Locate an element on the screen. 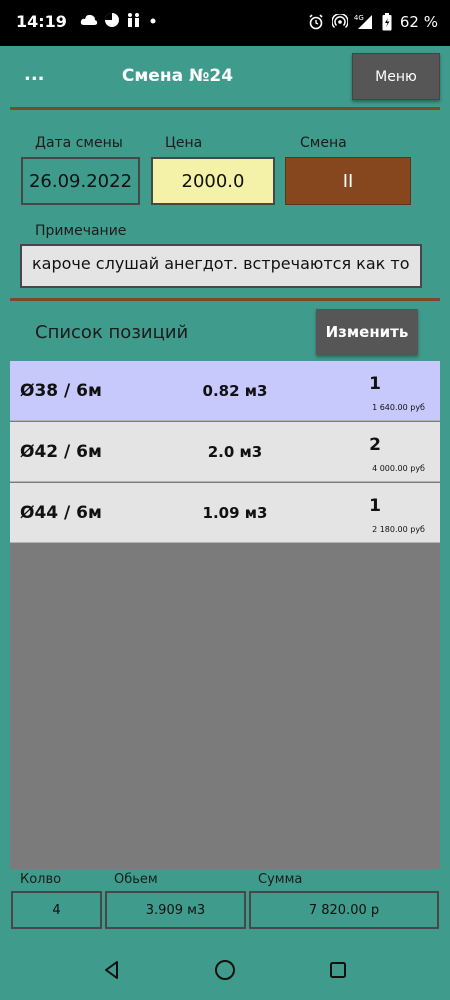  status-icons-left is located at coordinates (119, 20).